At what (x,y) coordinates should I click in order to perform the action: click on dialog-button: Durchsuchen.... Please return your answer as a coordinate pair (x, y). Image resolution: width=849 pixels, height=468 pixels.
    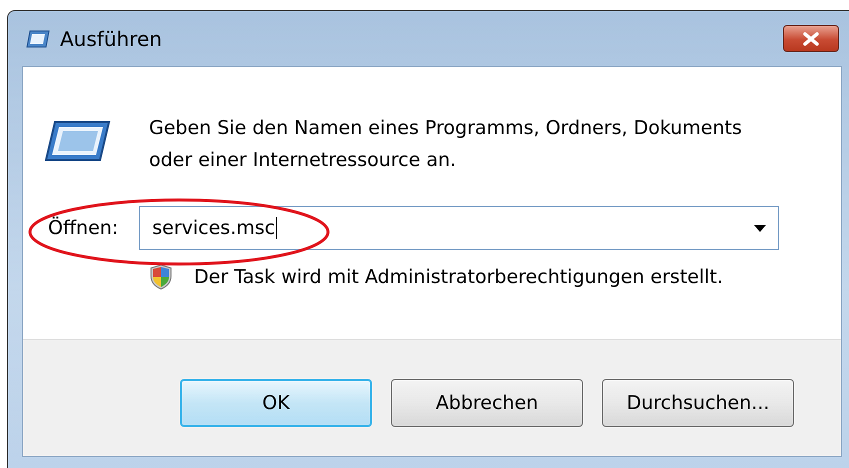
    Looking at the image, I should click on (698, 403).